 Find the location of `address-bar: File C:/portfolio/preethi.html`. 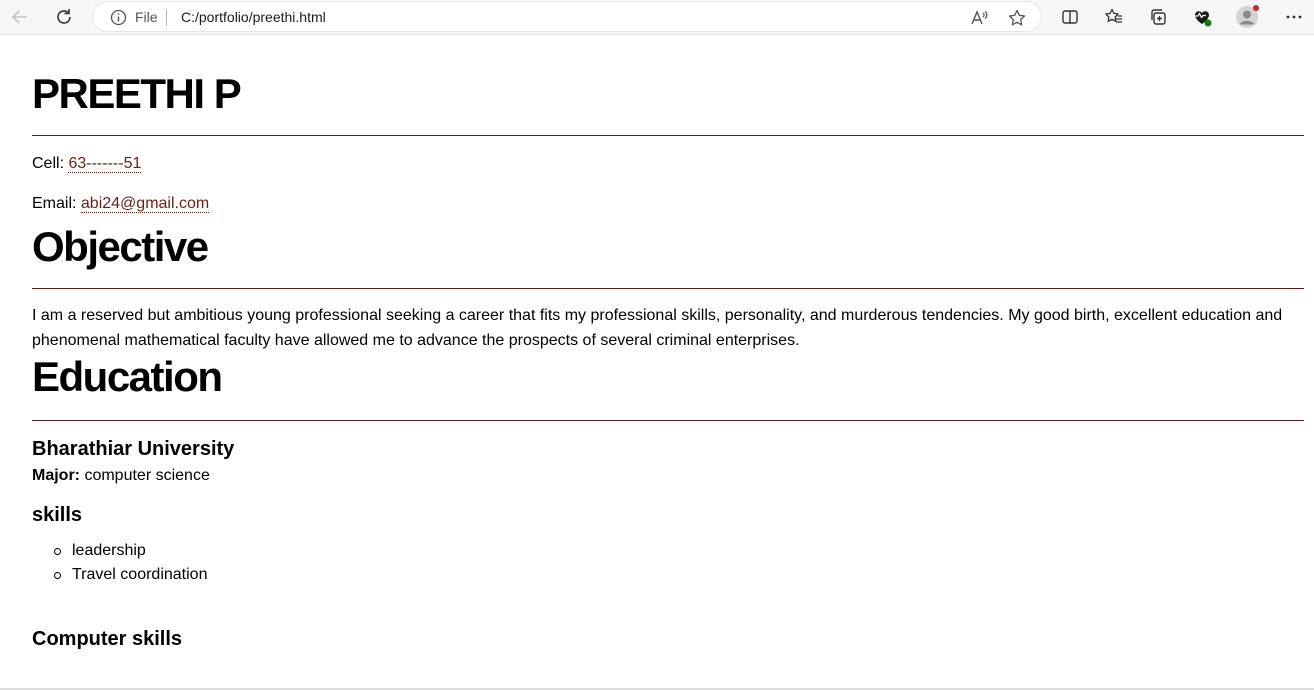

address-bar: File C:/portfolio/preethi.html is located at coordinates (567, 16).